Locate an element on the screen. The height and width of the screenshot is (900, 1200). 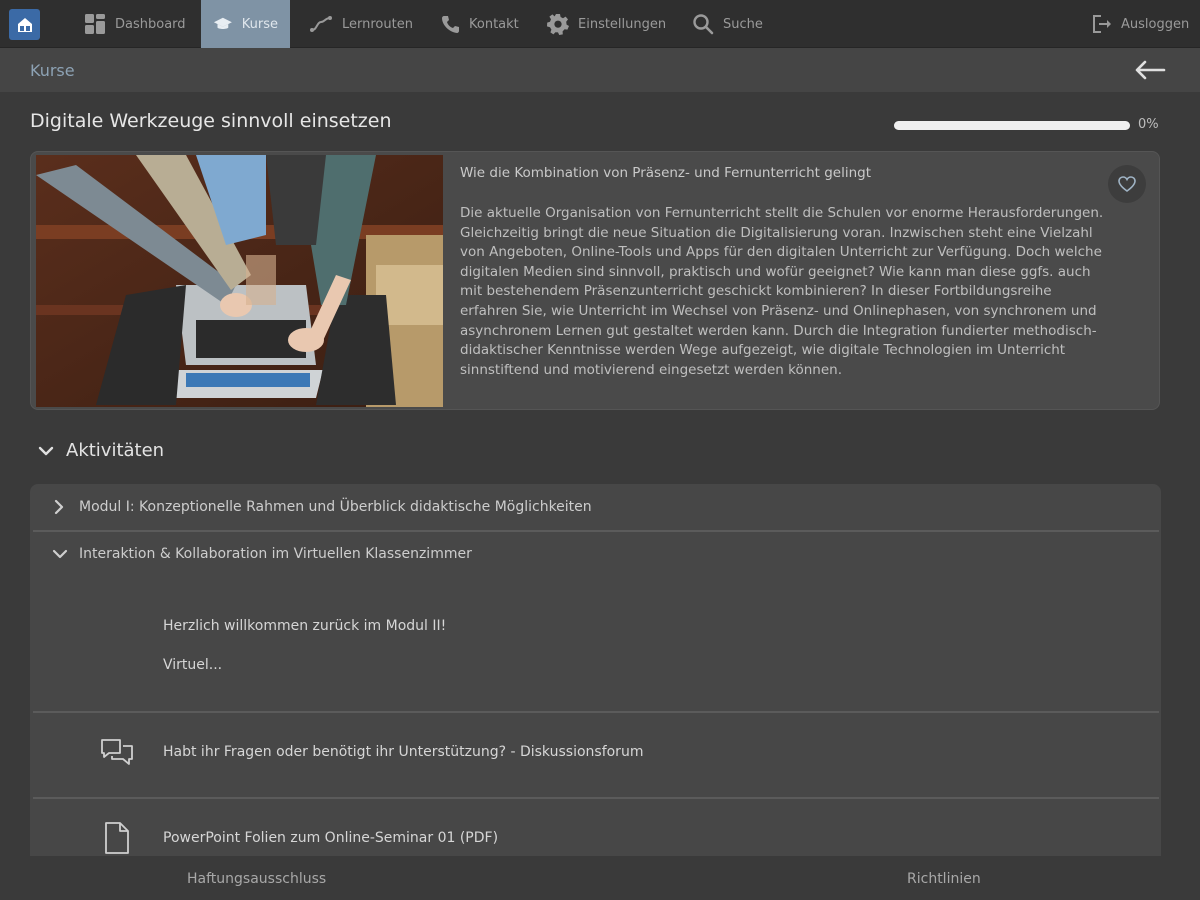
search-icon is located at coordinates (703, 24).